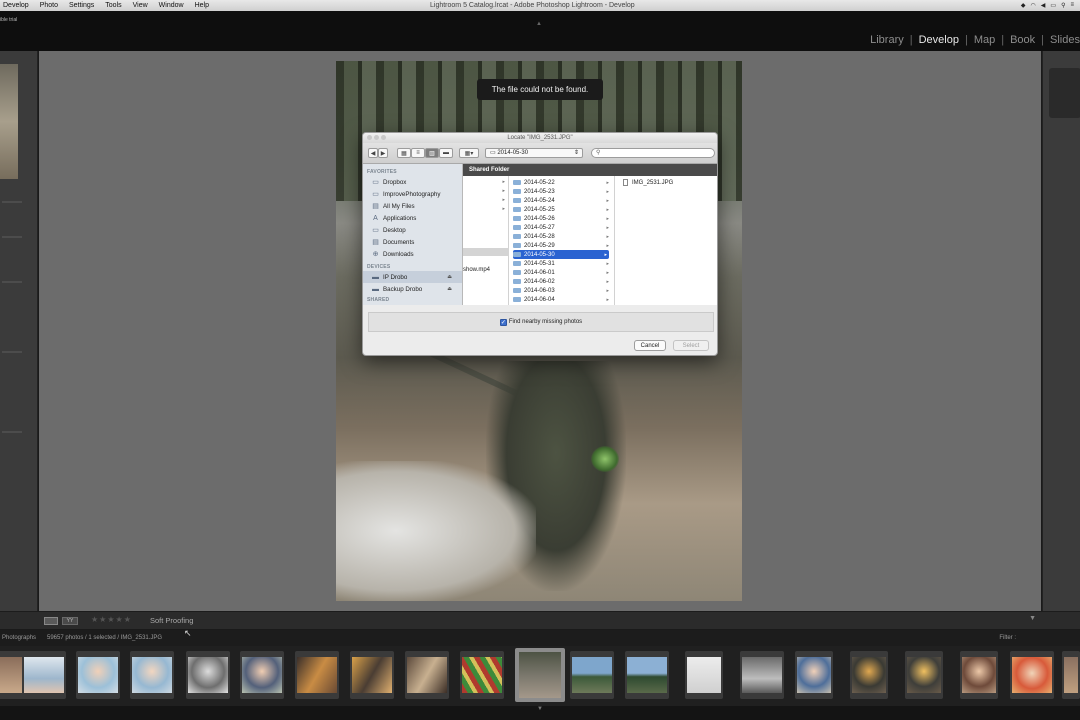 Image resolution: width=1080 pixels, height=720 pixels. Describe the element at coordinates (486, 252) in the screenshot. I see `column-selection` at that location.